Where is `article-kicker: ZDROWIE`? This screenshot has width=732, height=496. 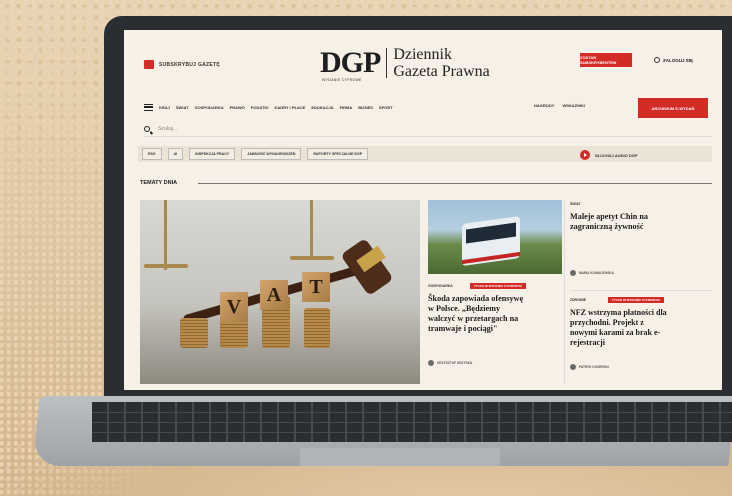
article-kicker: ZDROWIE is located at coordinates (578, 300).